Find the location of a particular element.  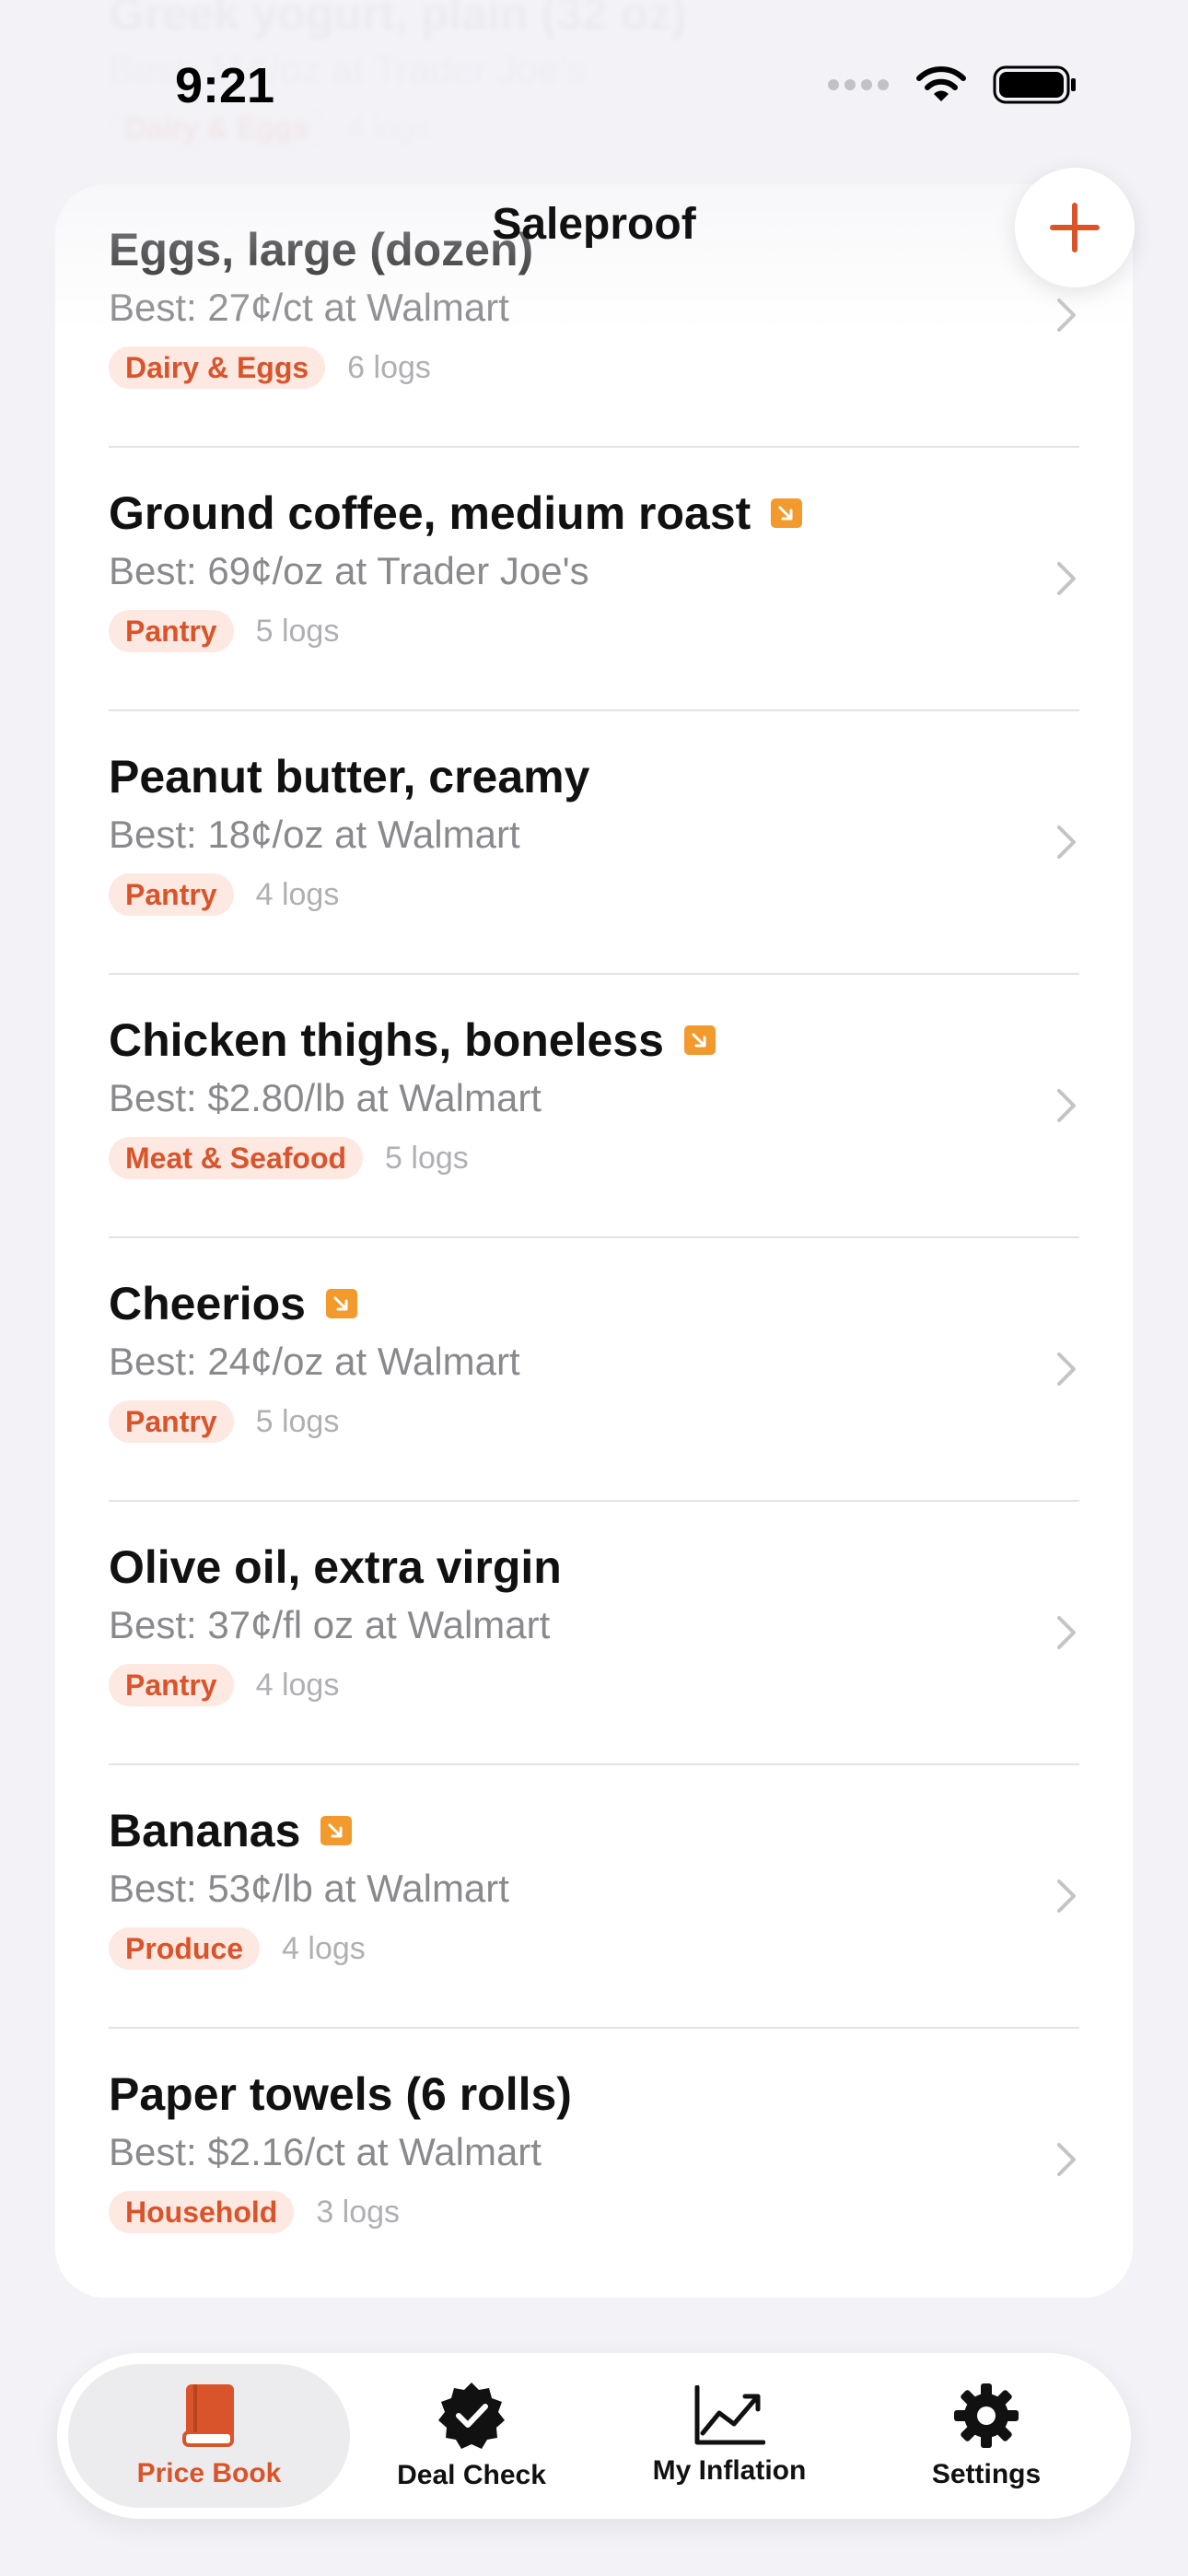

category-tag: Household is located at coordinates (202, 2212).